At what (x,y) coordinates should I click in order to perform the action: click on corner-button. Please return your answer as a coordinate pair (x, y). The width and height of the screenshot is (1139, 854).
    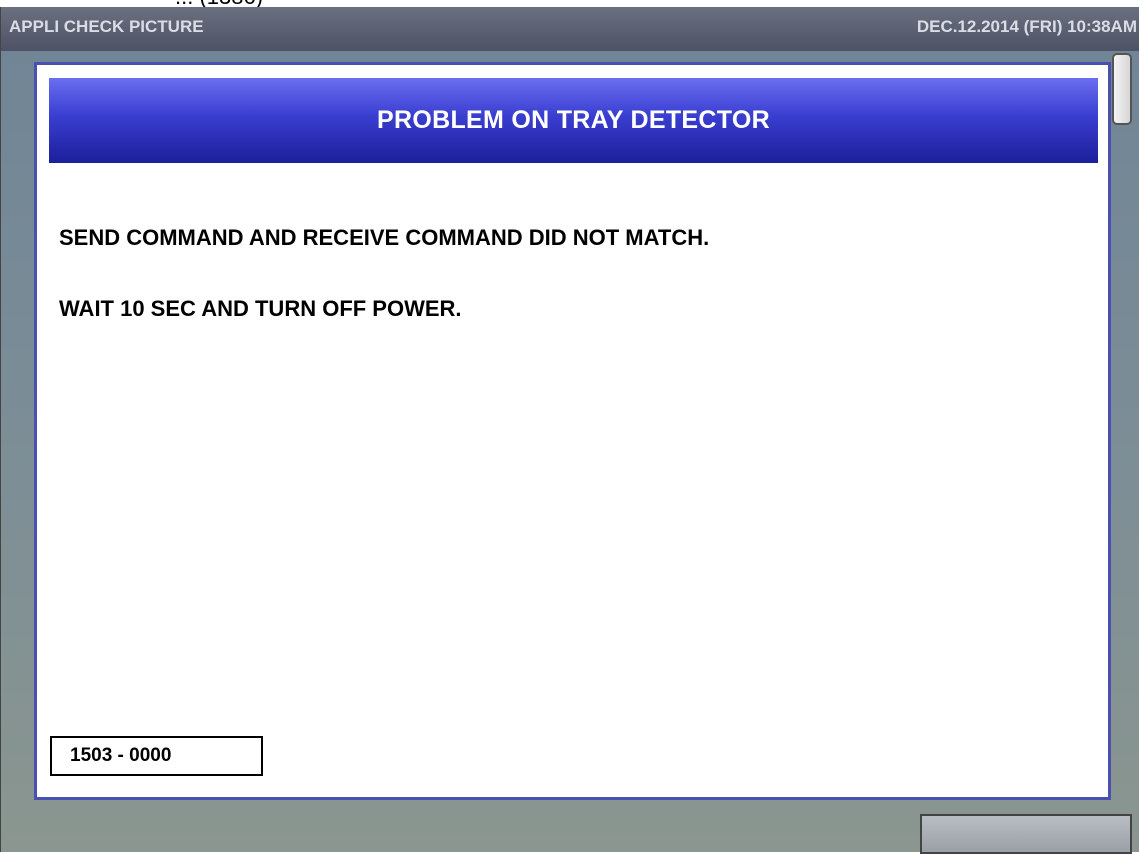
    Looking at the image, I should click on (1026, 834).